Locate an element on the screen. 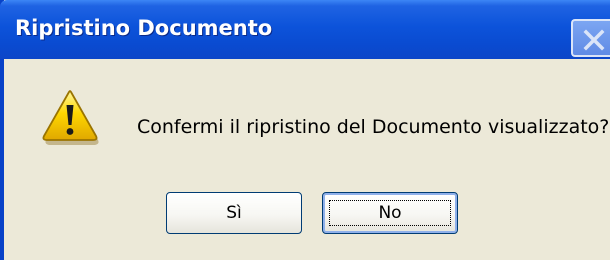 The width and height of the screenshot is (610, 260). no-button-label: No is located at coordinates (390, 213).